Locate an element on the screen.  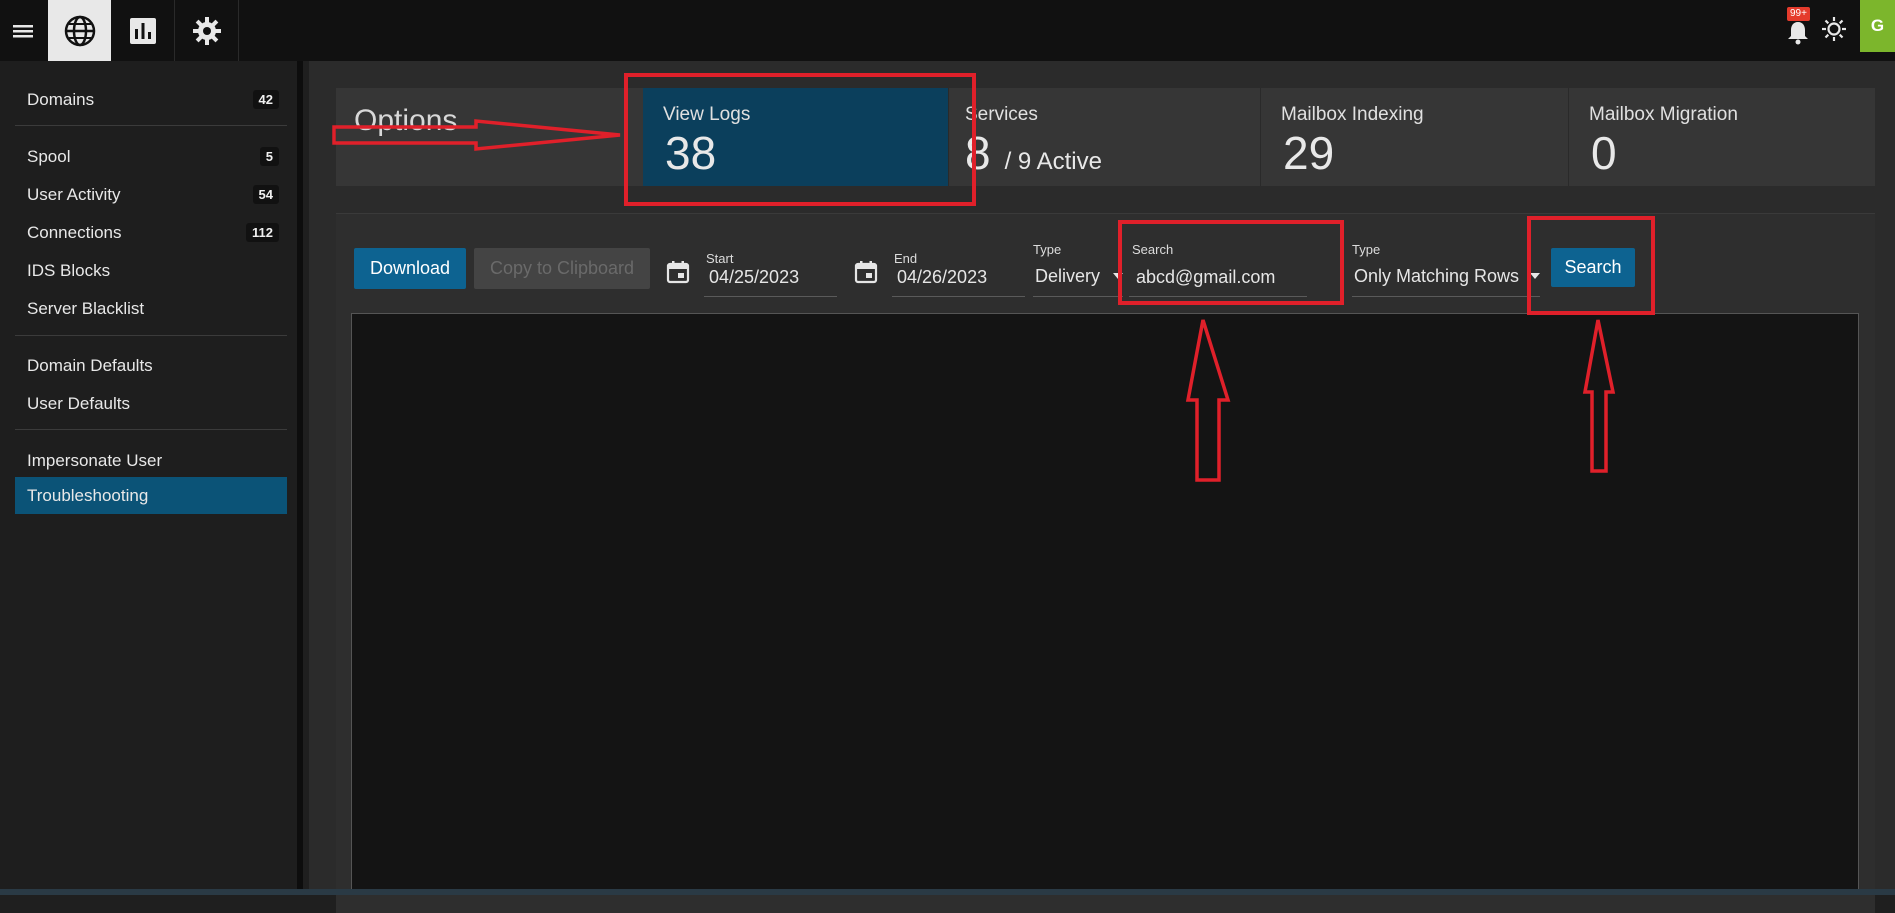
type-label: Type is located at coordinates (1047, 249).